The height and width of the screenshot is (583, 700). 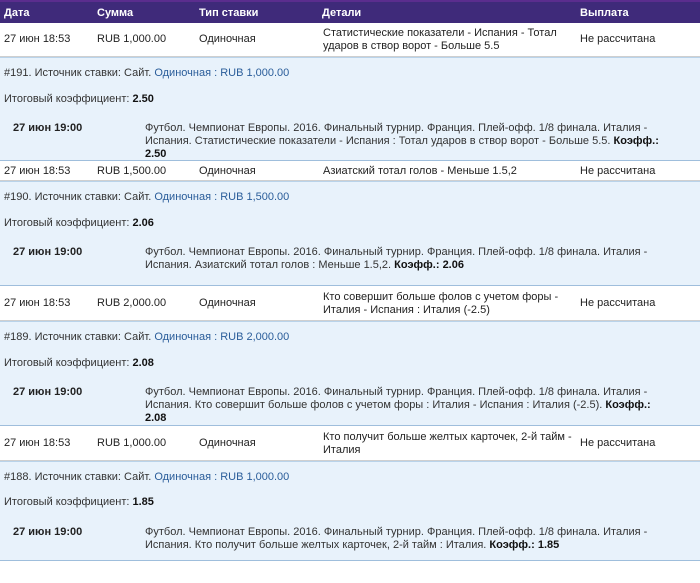 I want to click on header-payout: Выплата, so click(x=604, y=12).